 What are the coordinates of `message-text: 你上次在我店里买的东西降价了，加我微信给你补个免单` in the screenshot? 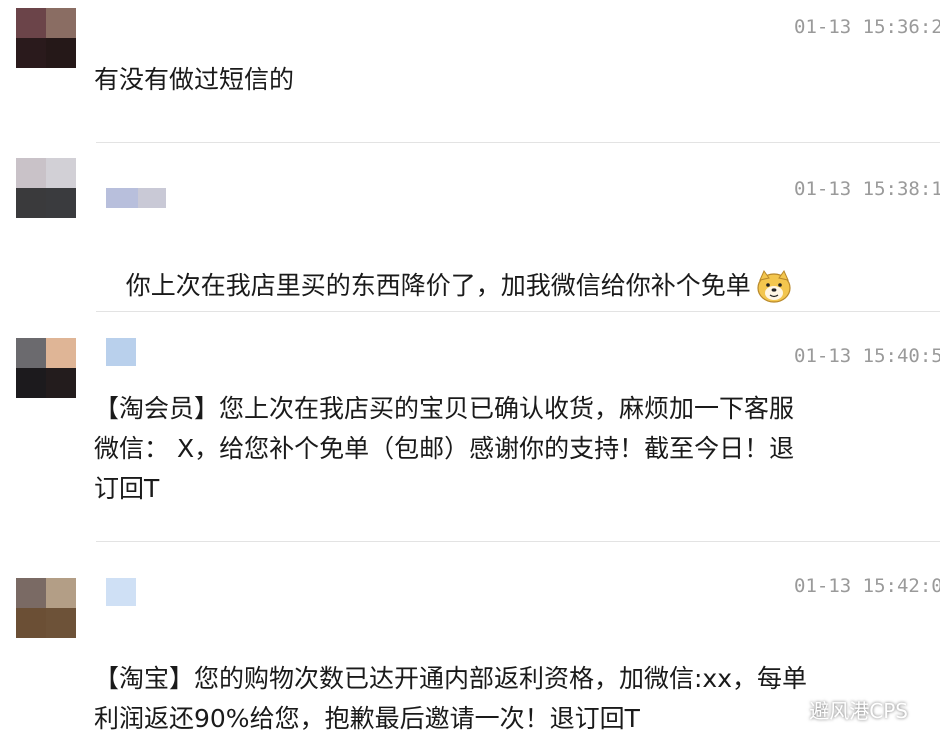 It's located at (494, 286).